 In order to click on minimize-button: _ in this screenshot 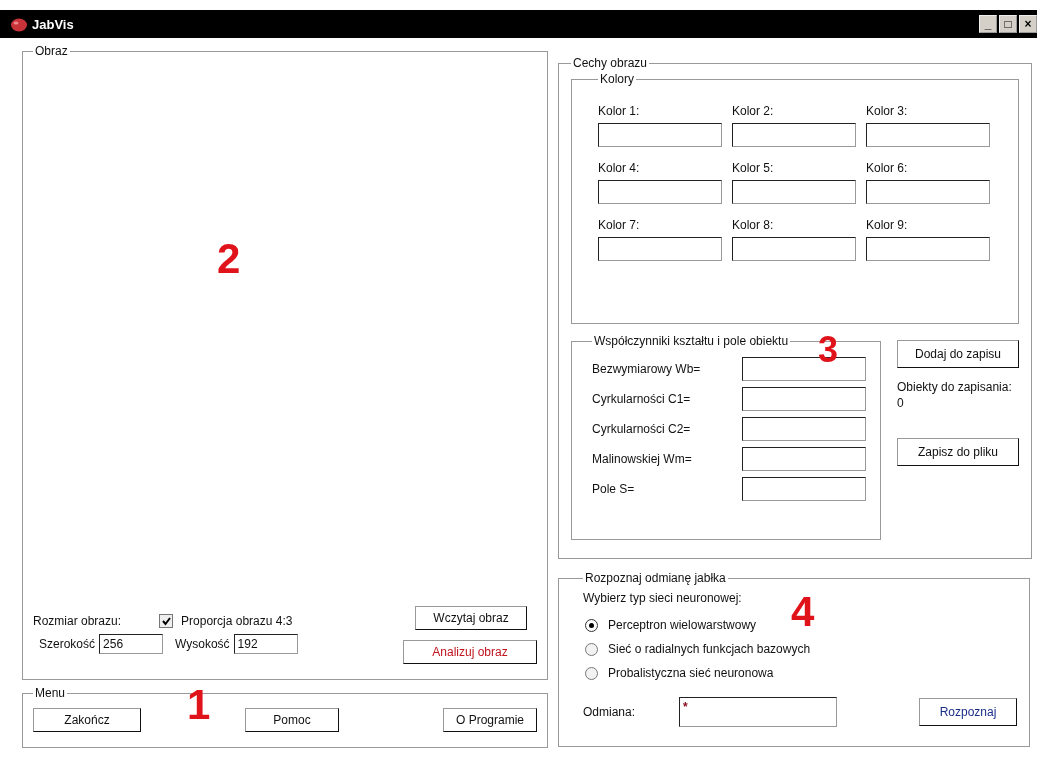, I will do `click(988, 24)`.